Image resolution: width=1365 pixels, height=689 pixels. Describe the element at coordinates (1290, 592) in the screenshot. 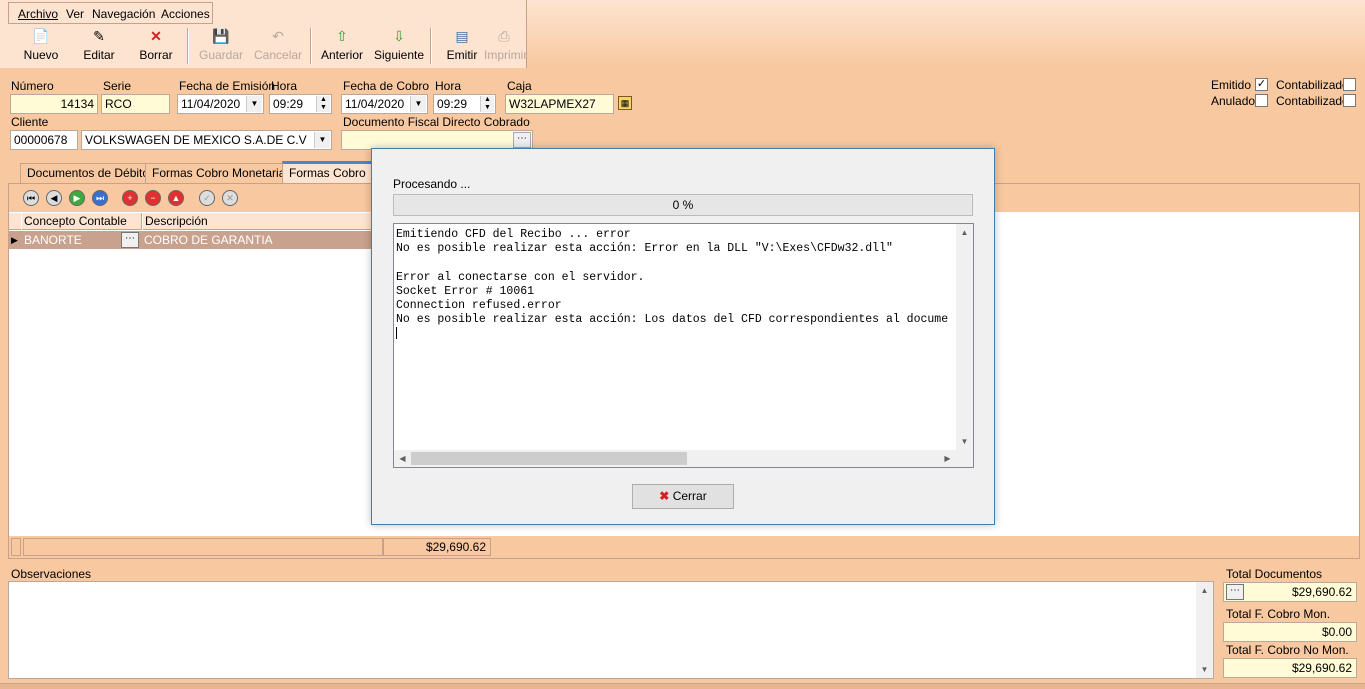

I see `total-documentos-field: ⋯ $29,690.62` at that location.